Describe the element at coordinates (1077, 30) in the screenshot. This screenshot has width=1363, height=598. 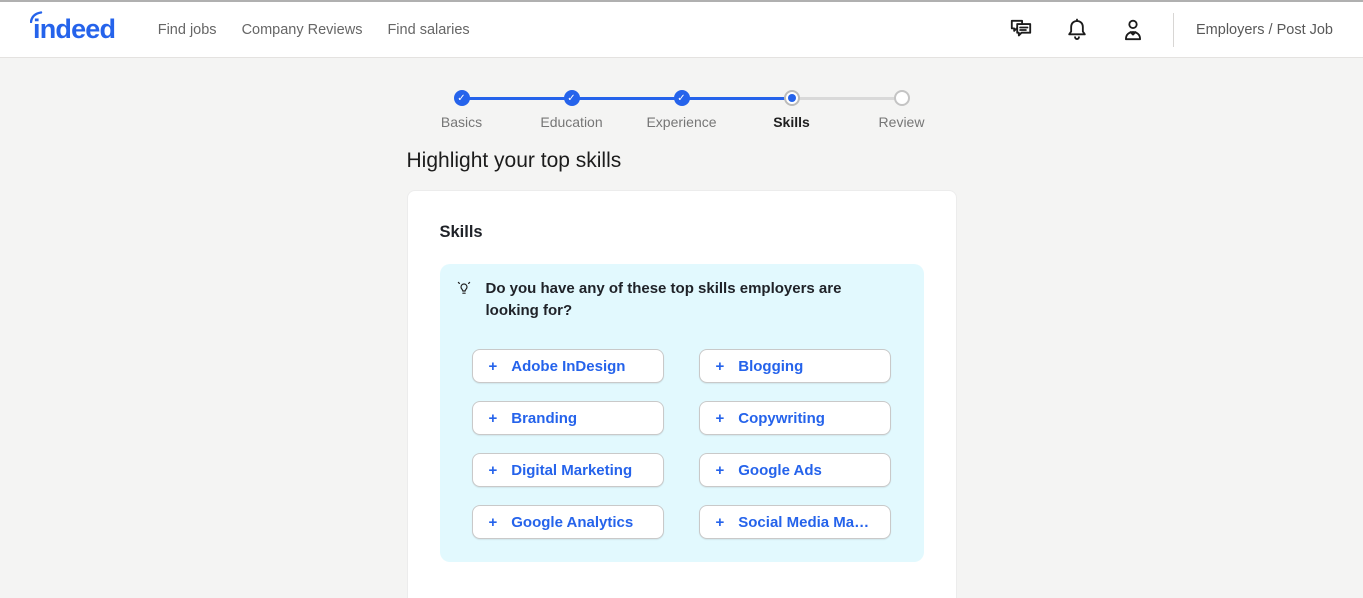
I see `notifications-icon` at that location.